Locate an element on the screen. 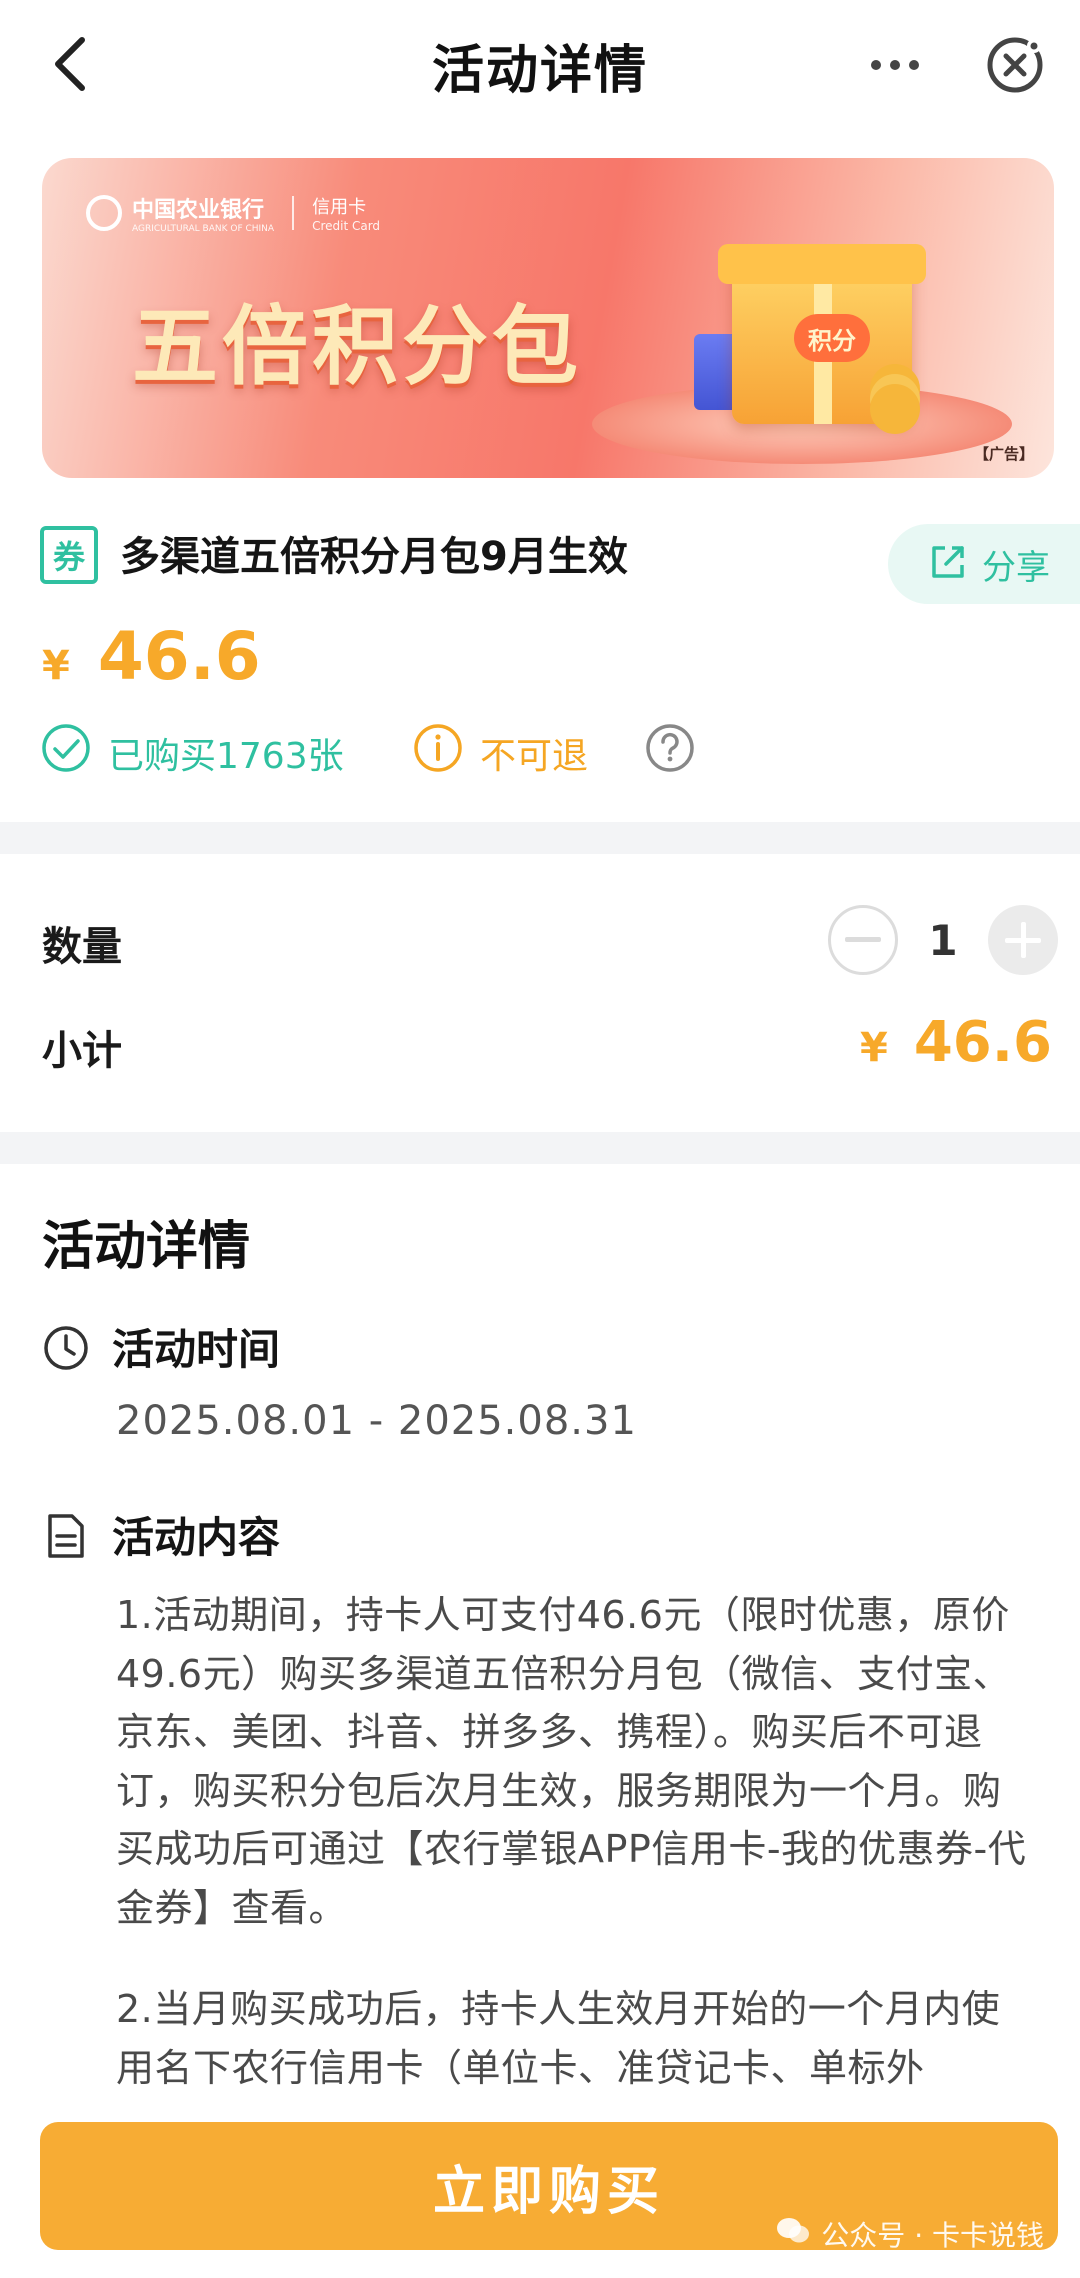  price-value: 46.6 is located at coordinates (179, 656).